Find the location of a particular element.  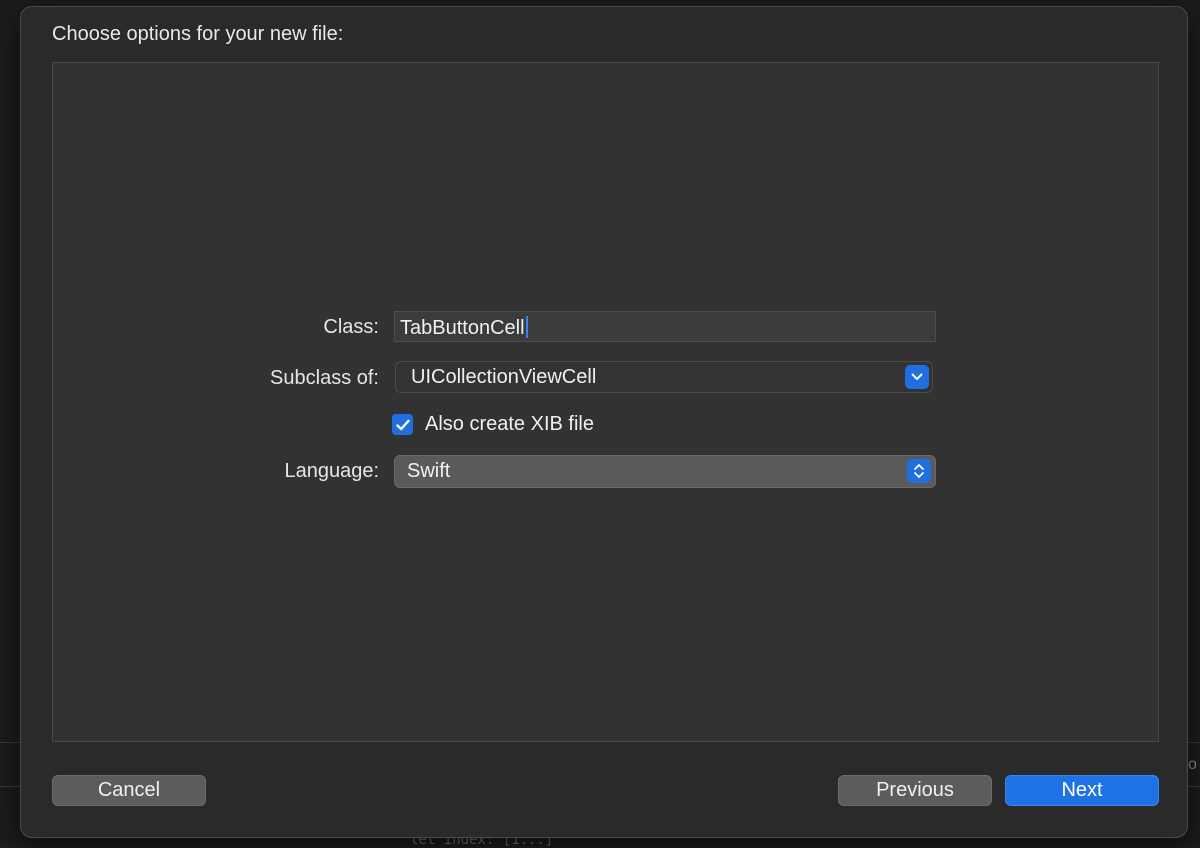

next-button: Next is located at coordinates (1082, 790).